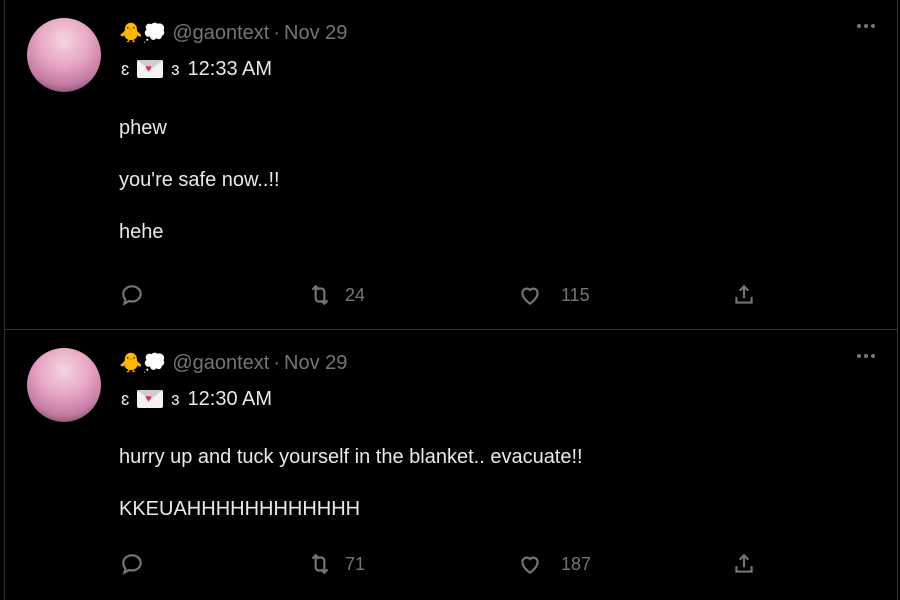  Describe the element at coordinates (199, 180) in the screenshot. I see `tweet-text: phew you're safe now..!! hehe` at that location.